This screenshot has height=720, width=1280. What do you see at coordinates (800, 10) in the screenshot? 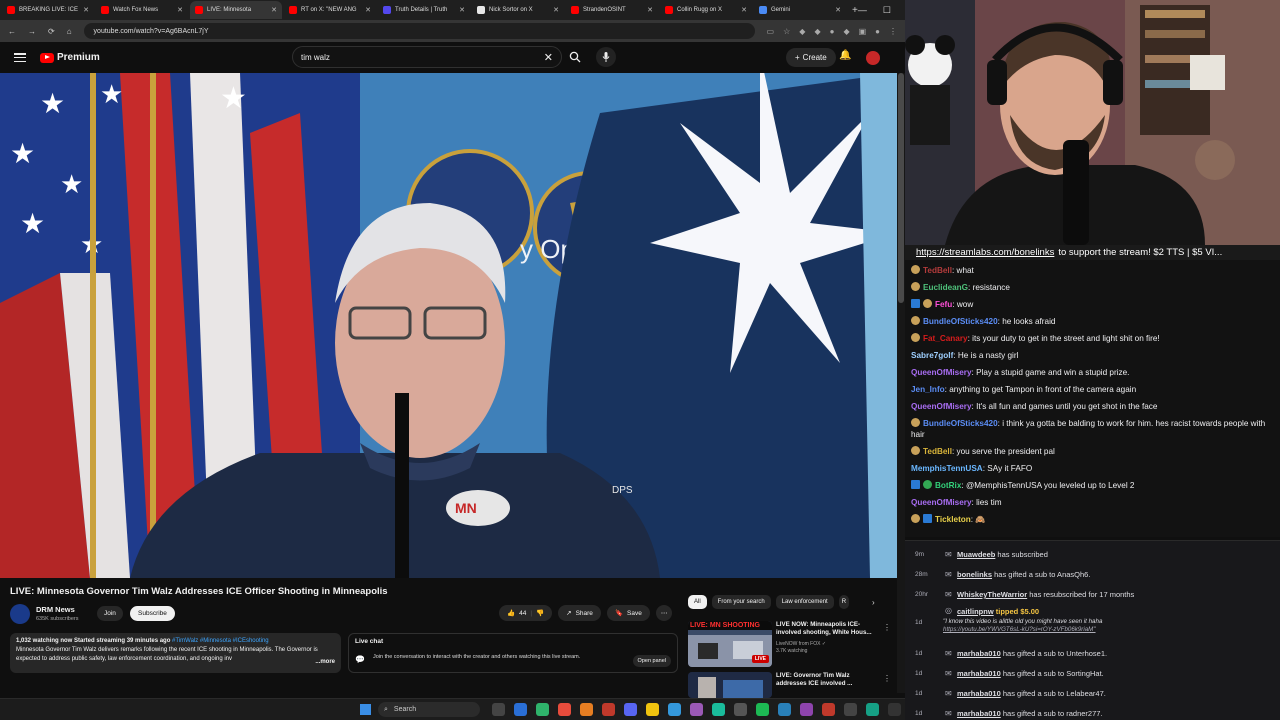
I see `browser-tab: Gemini ✕` at bounding box center [800, 10].